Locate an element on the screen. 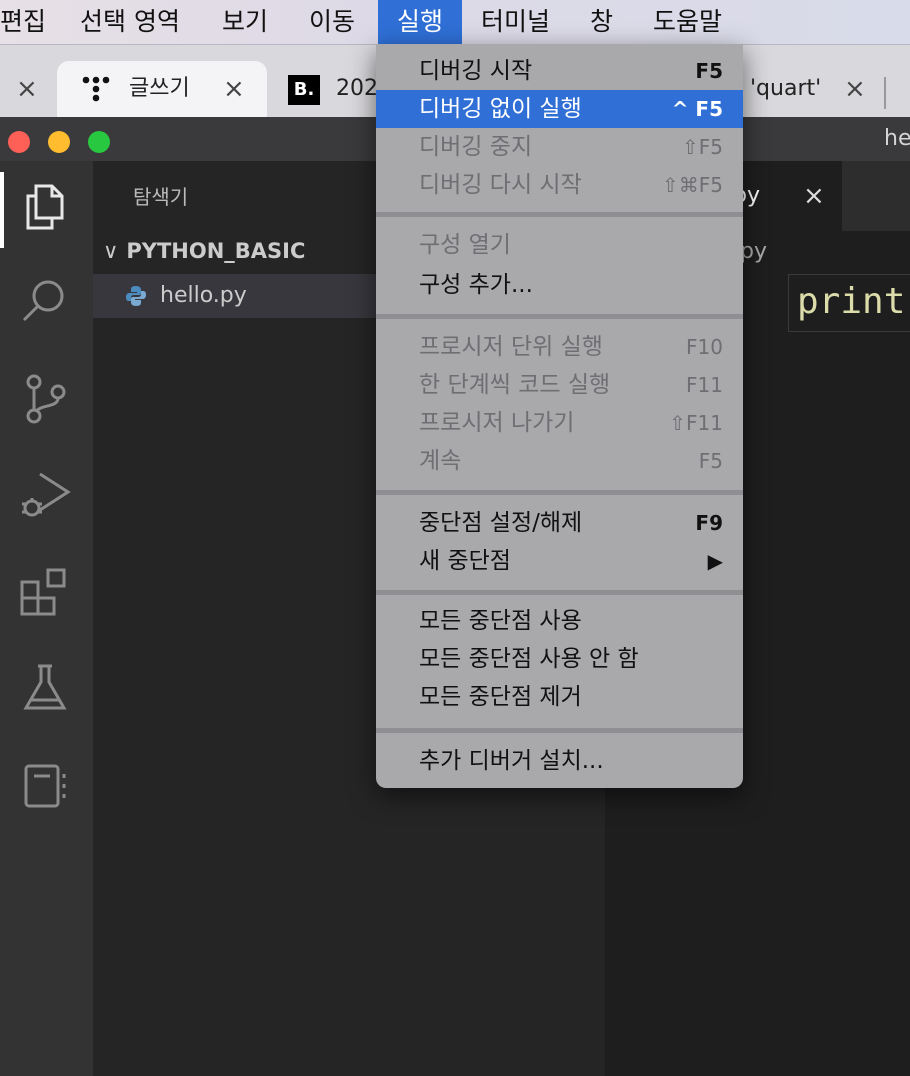 The height and width of the screenshot is (1076, 910). current-line: print is located at coordinates (849, 303).